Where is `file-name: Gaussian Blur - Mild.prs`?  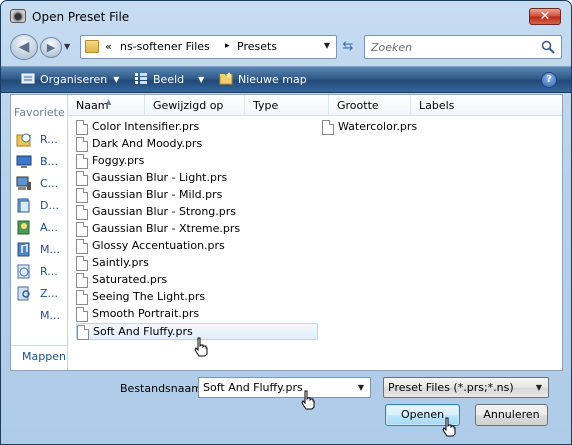 file-name: Gaussian Blur - Mild.prs is located at coordinates (157, 194).